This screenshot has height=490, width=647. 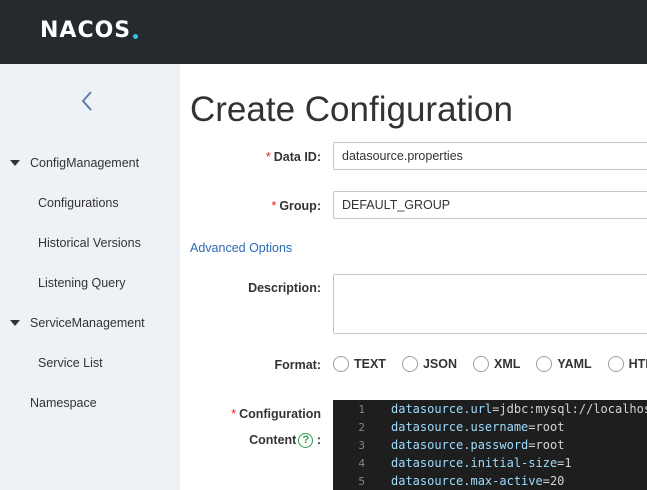 I want to click on chevron-left-icon, so click(x=86, y=101).